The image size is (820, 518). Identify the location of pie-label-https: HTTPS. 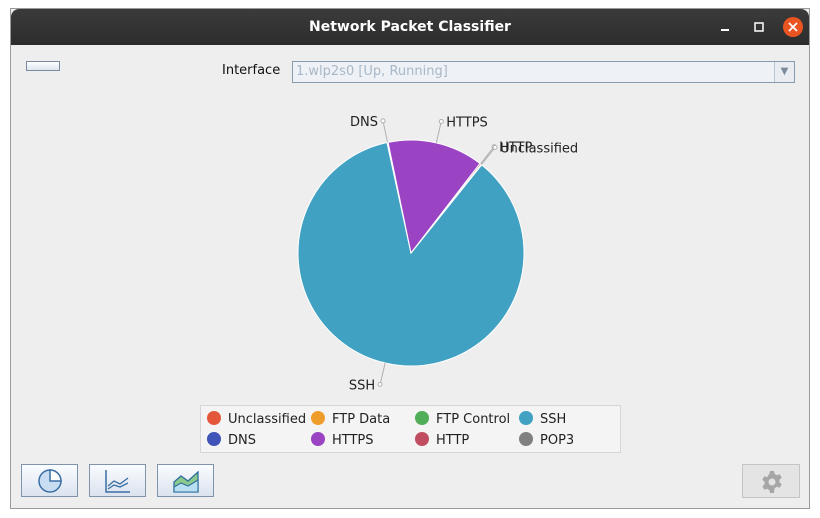
(467, 122).